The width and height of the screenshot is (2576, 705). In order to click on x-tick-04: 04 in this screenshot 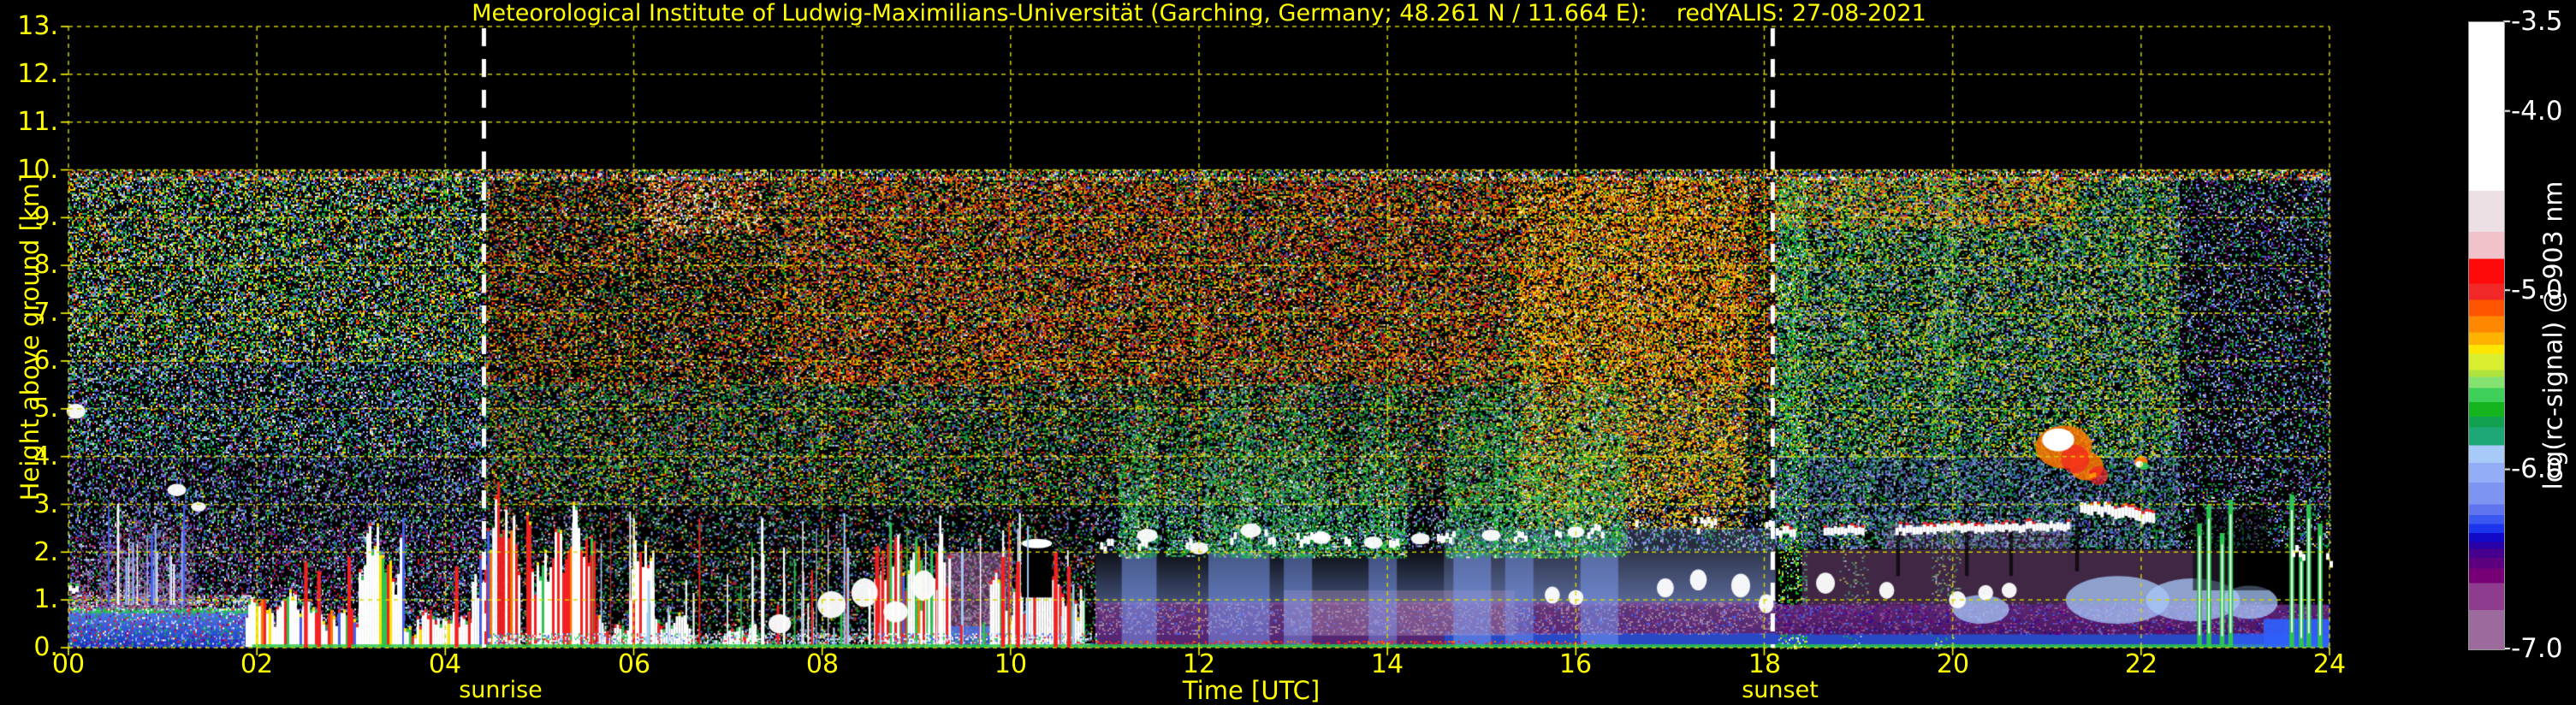, I will do `click(445, 664)`.